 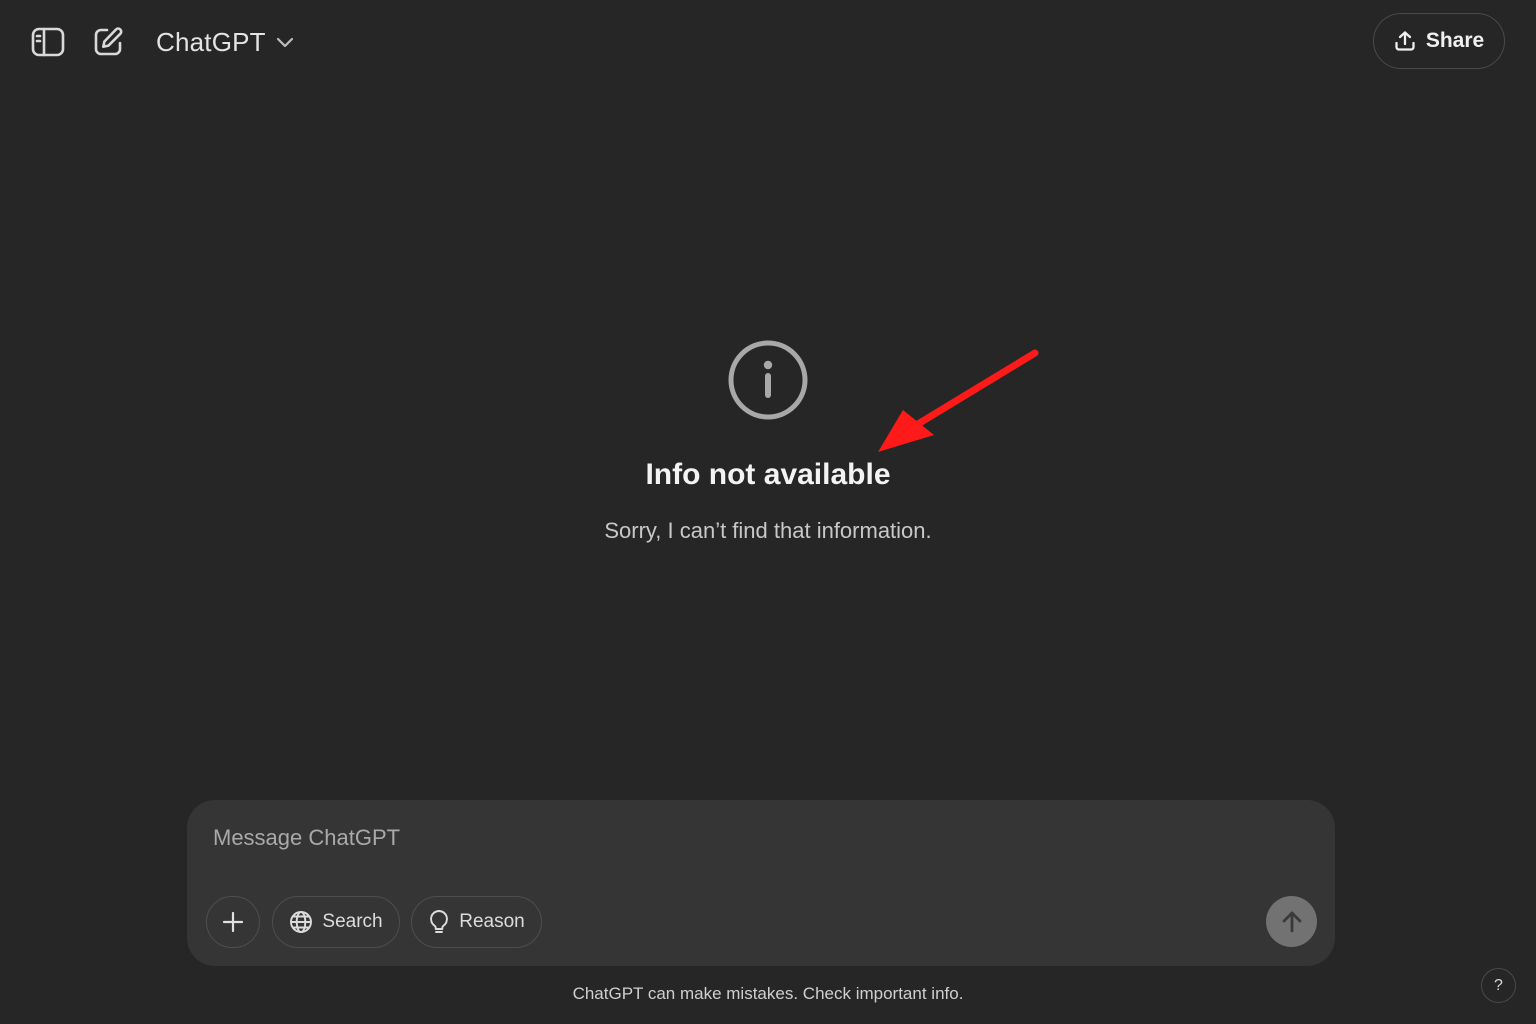 I want to click on compose-icon, so click(x=108, y=41).